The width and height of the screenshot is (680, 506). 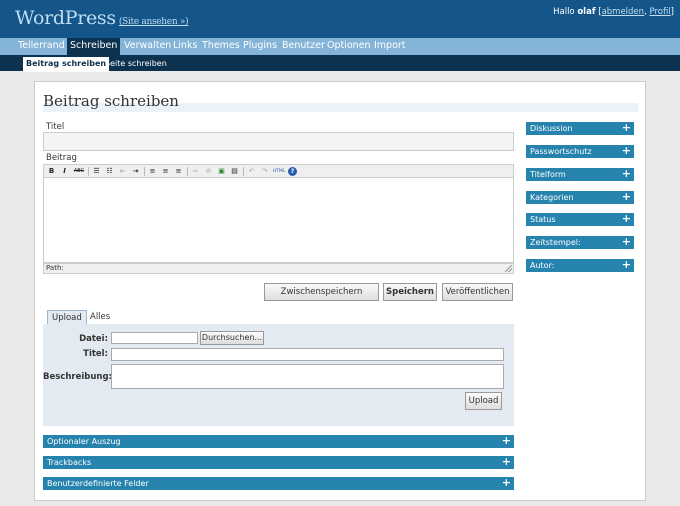 What do you see at coordinates (69, 462) in the screenshot?
I see `trackbacks-panel-label: Trackbacks` at bounding box center [69, 462].